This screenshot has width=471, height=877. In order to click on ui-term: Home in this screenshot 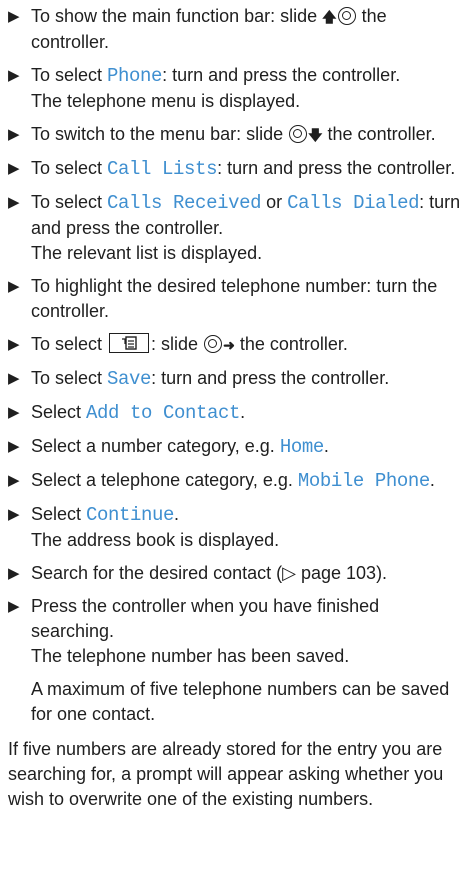, I will do `click(301, 447)`.